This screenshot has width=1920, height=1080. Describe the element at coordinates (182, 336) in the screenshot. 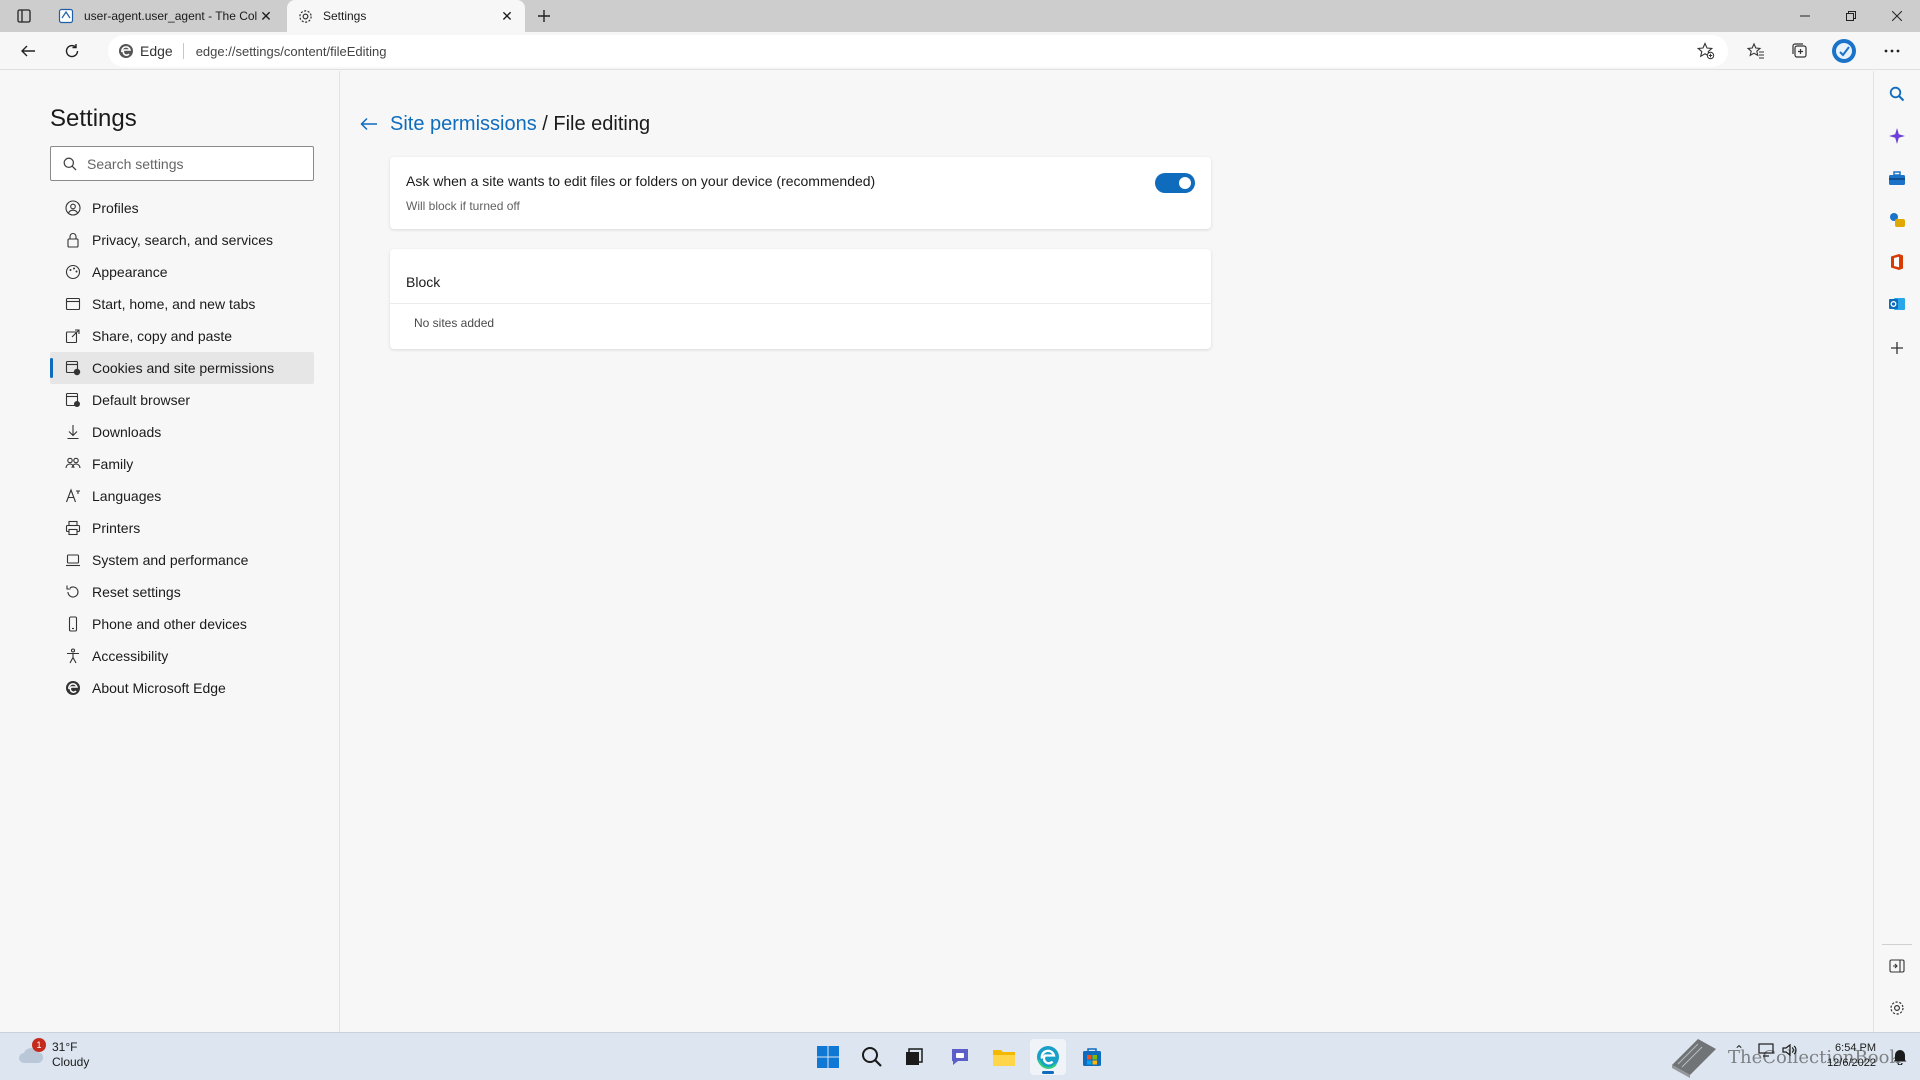

I see `sidebar-item-share-copy: Share, copy and paste` at that location.